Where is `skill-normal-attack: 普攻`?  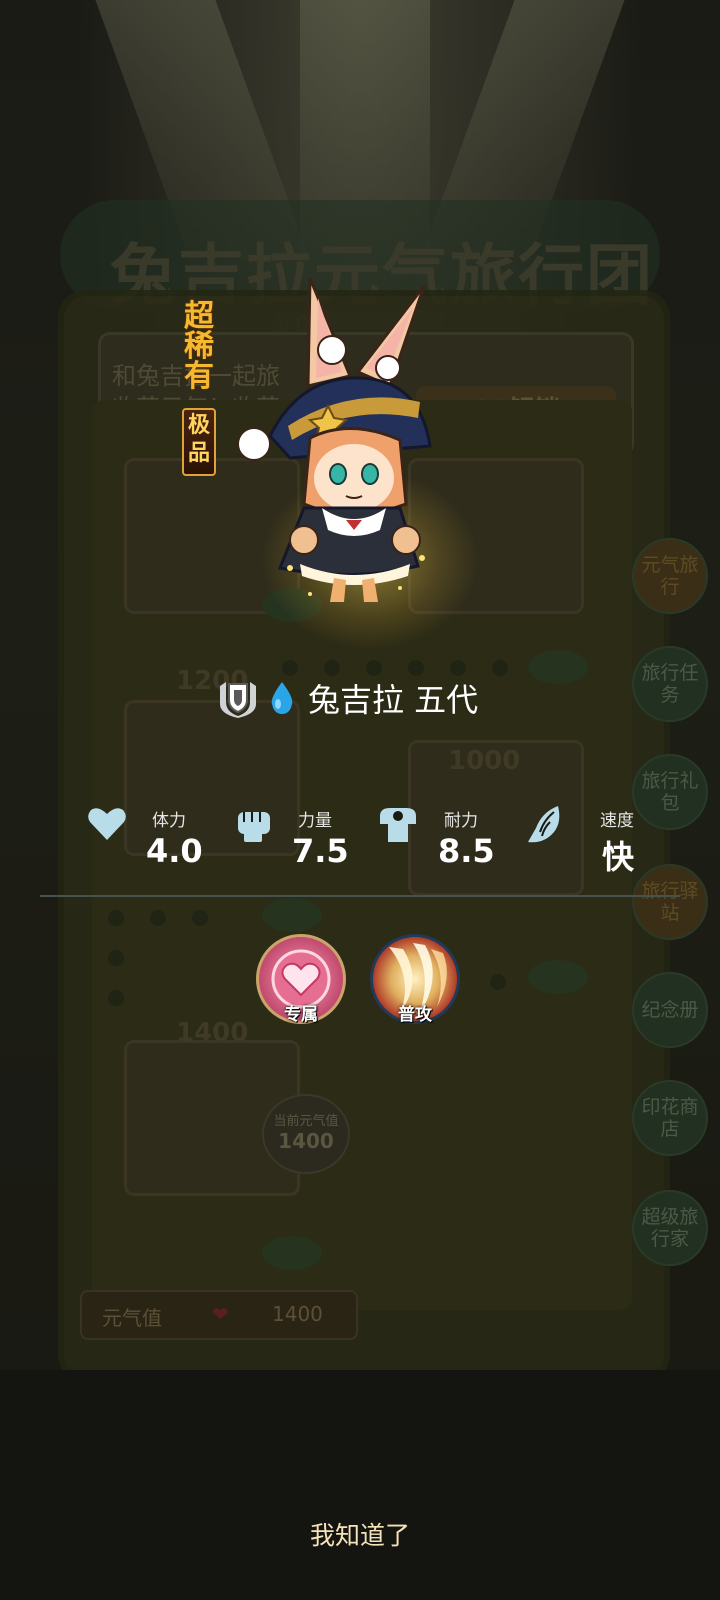
skill-normal-attack: 普攻 is located at coordinates (415, 979).